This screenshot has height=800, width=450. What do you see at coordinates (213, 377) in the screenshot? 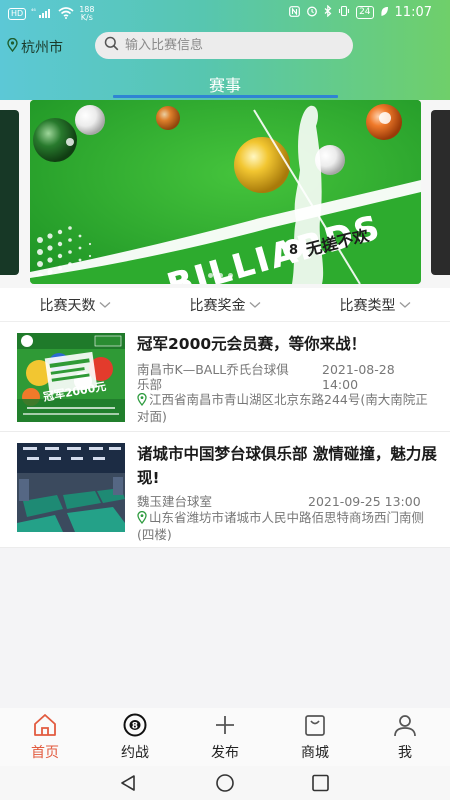
I see `event-club: 南昌市K—BALL乔氏台球俱乐部` at bounding box center [213, 377].